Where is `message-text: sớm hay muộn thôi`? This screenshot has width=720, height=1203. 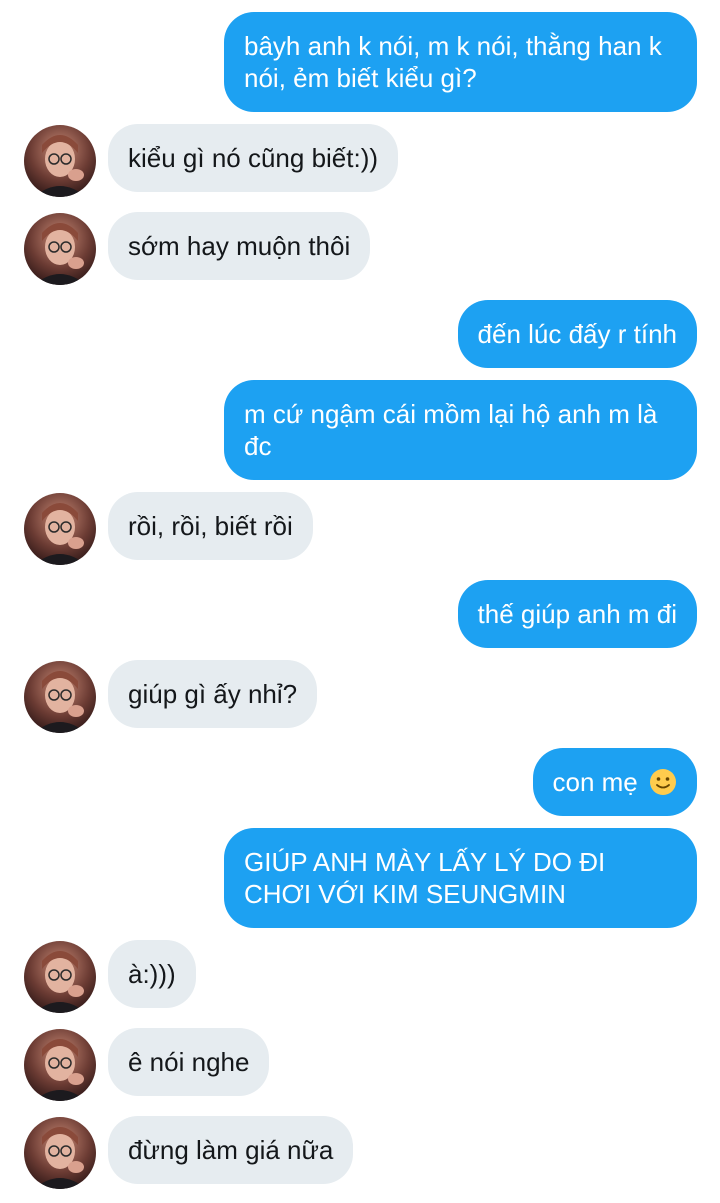
message-text: sớm hay muộn thôi is located at coordinates (239, 246).